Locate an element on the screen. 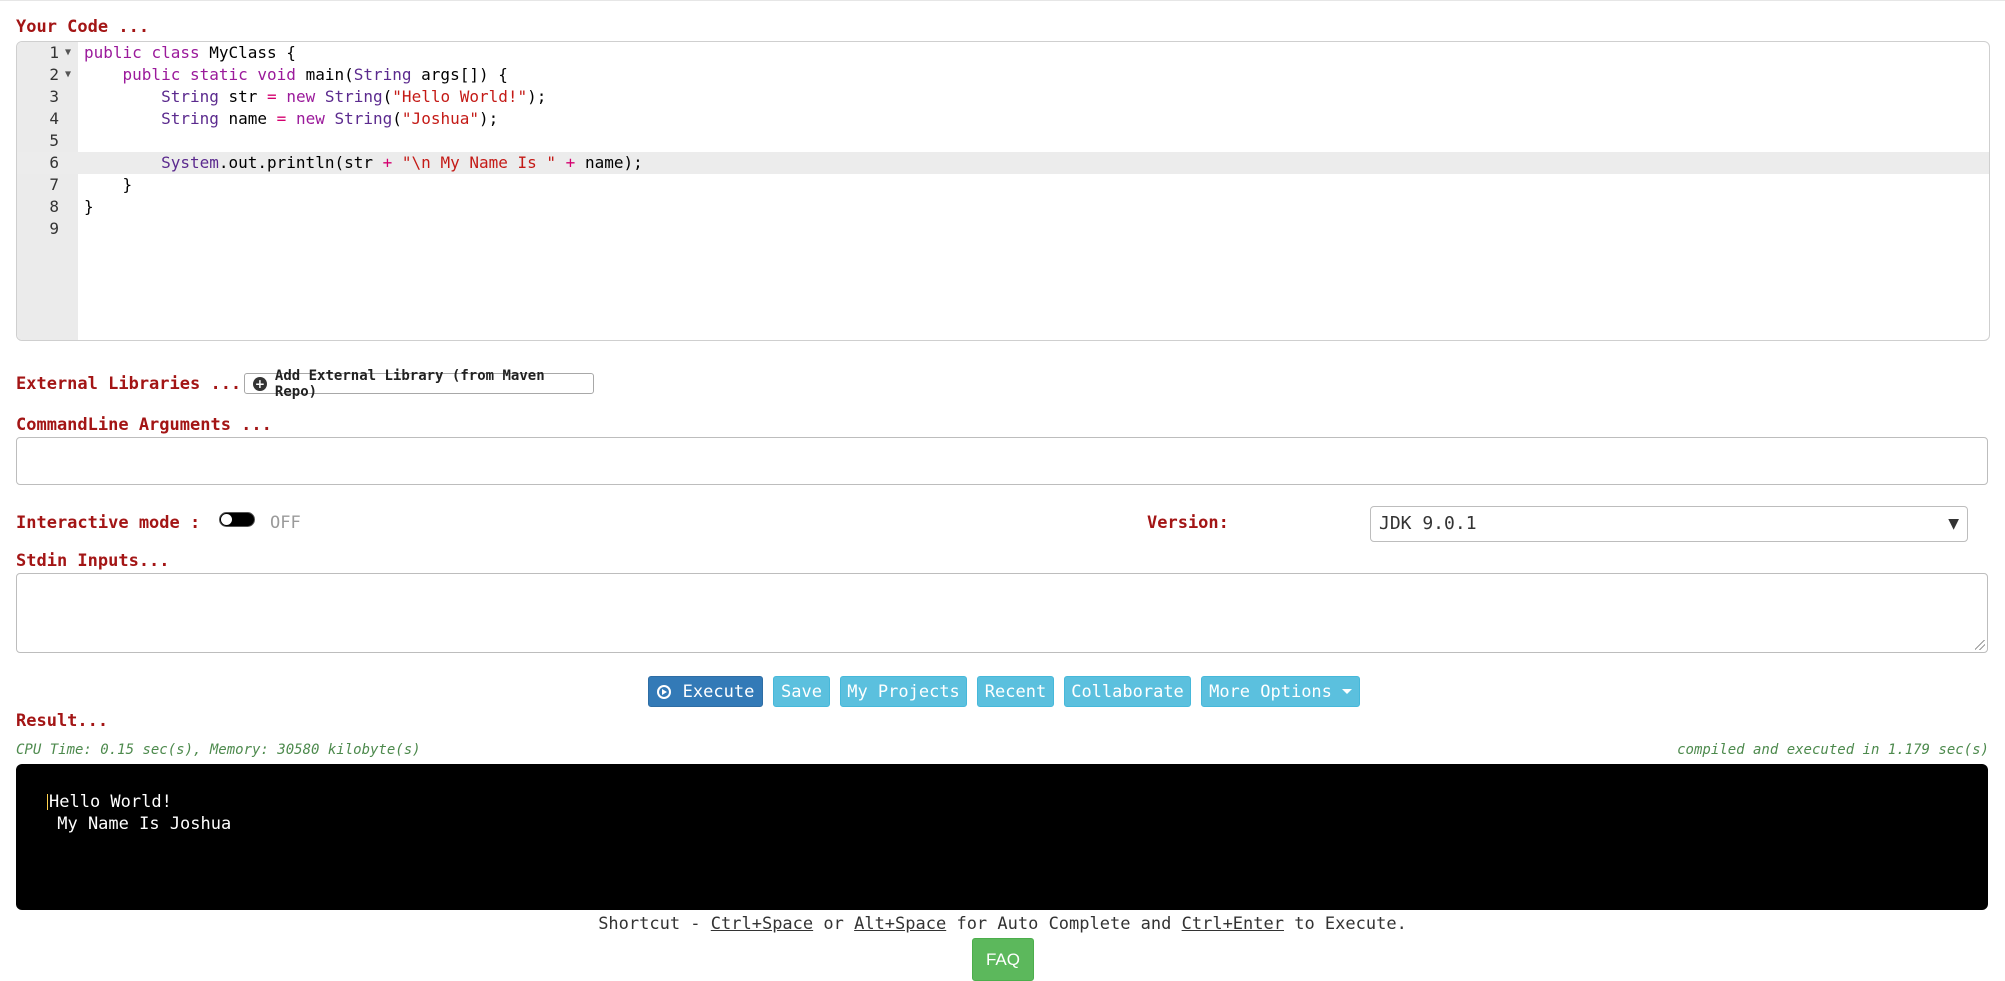  line-number: 3 is located at coordinates (54, 96).